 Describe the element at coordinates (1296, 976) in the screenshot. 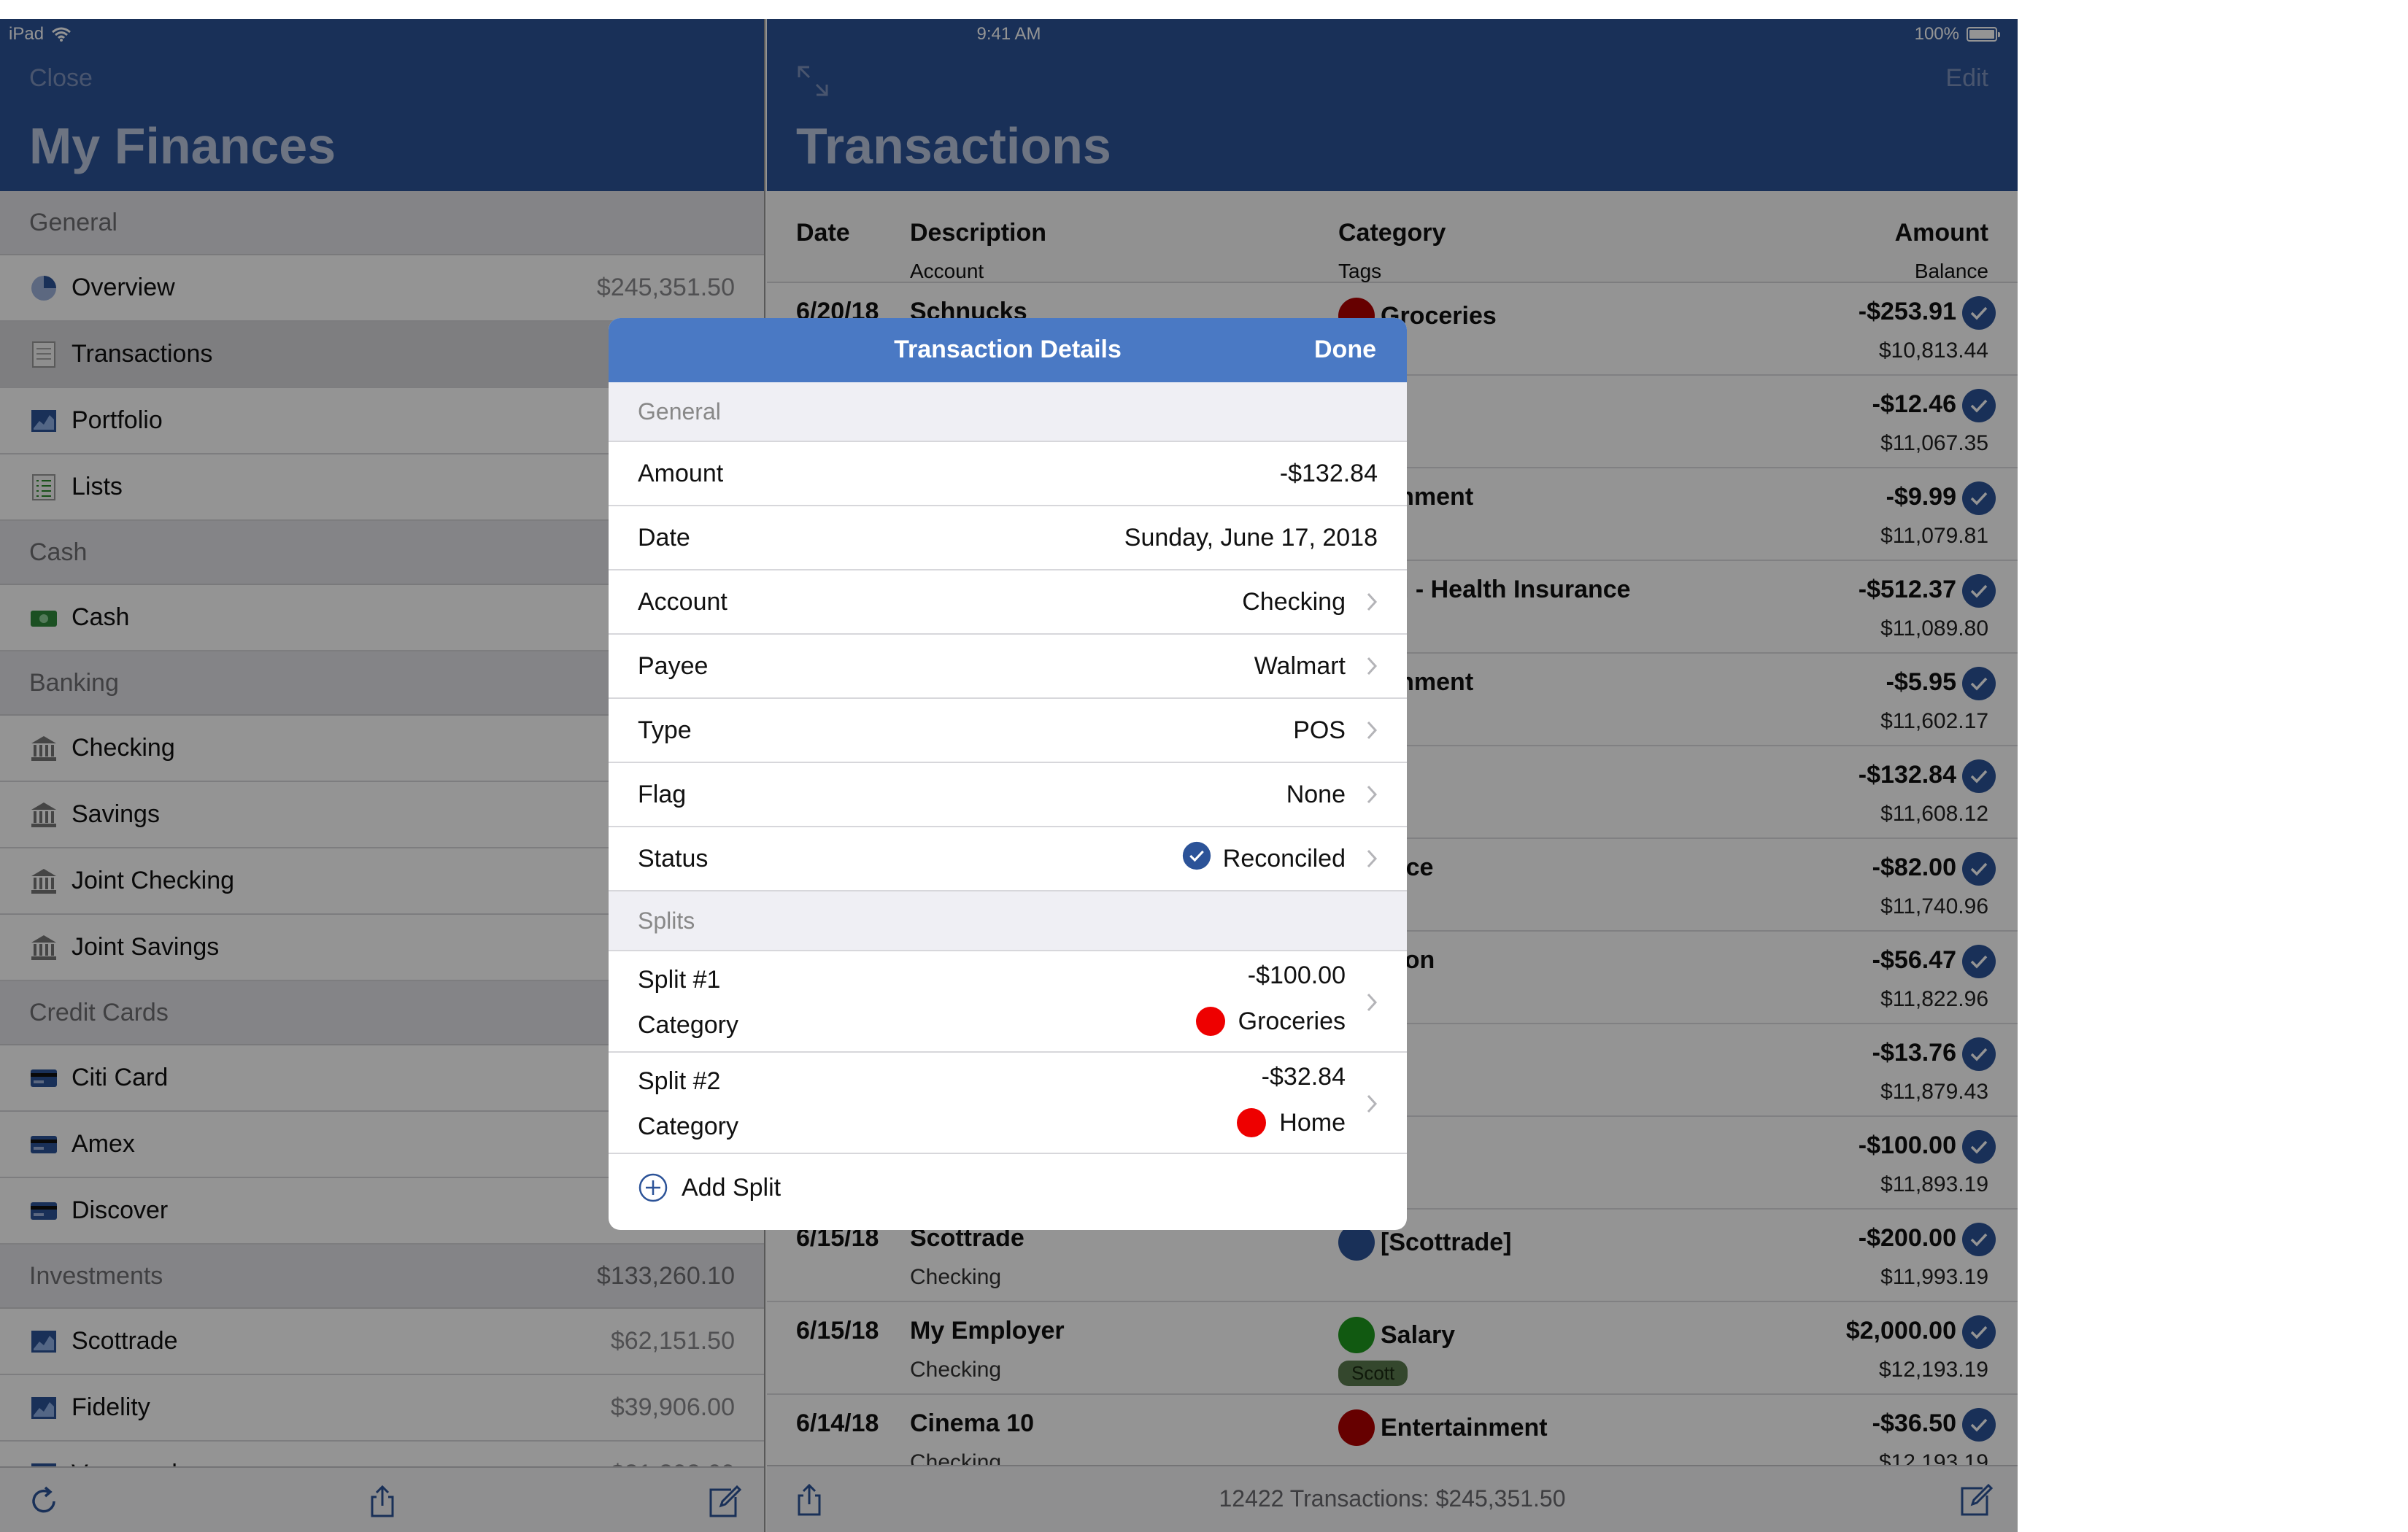

I see `split-amount: -$100.00` at that location.